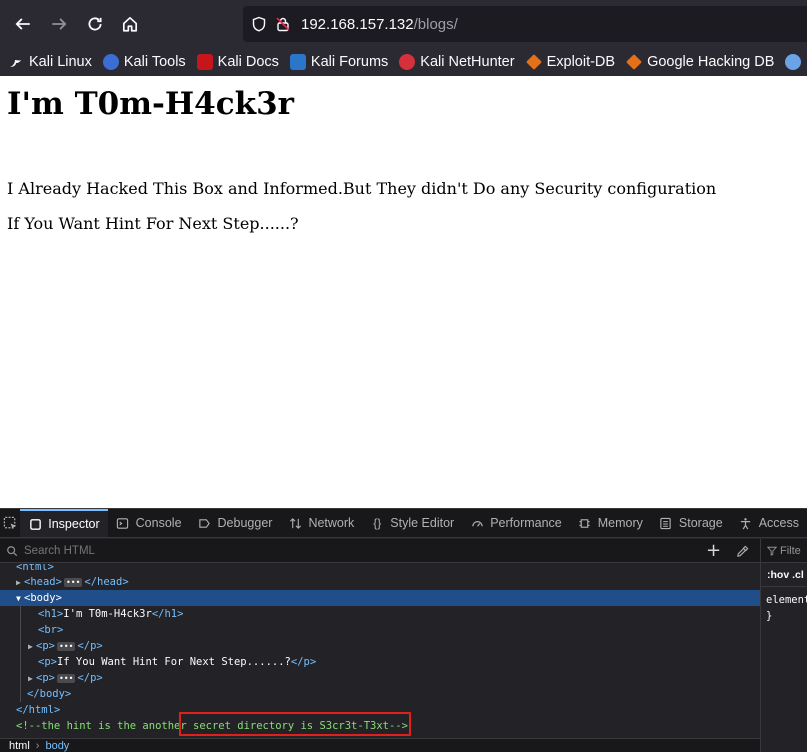  Describe the element at coordinates (357, 24) in the screenshot. I see `url-host: 192.168.157.132` at that location.